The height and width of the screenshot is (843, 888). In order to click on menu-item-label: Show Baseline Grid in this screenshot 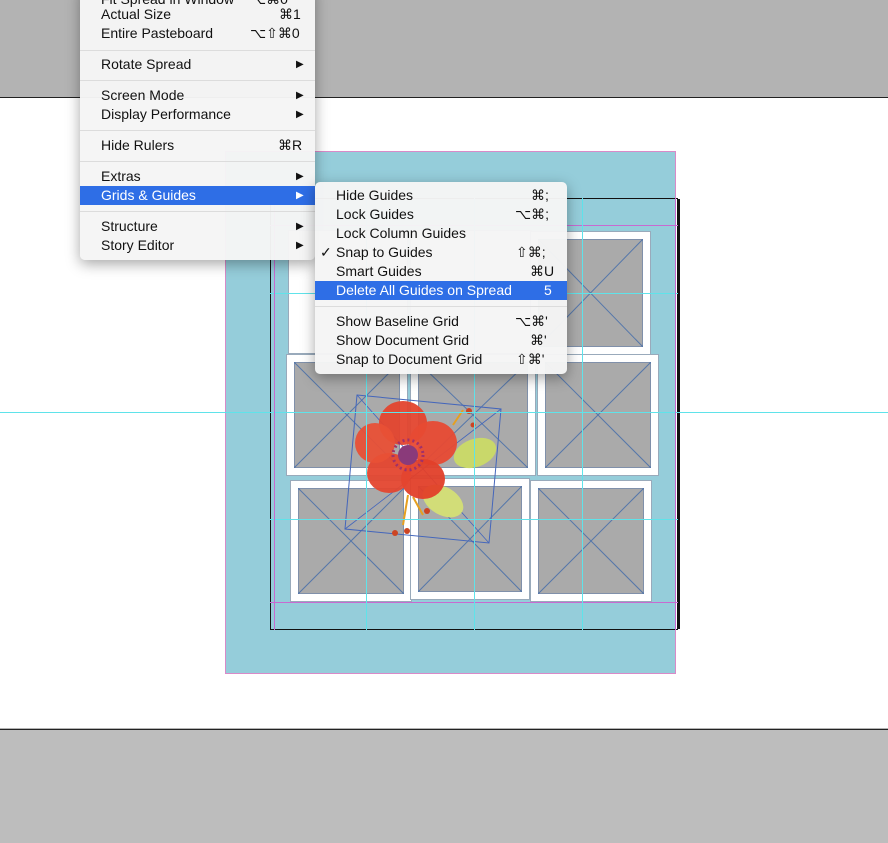, I will do `click(397, 321)`.